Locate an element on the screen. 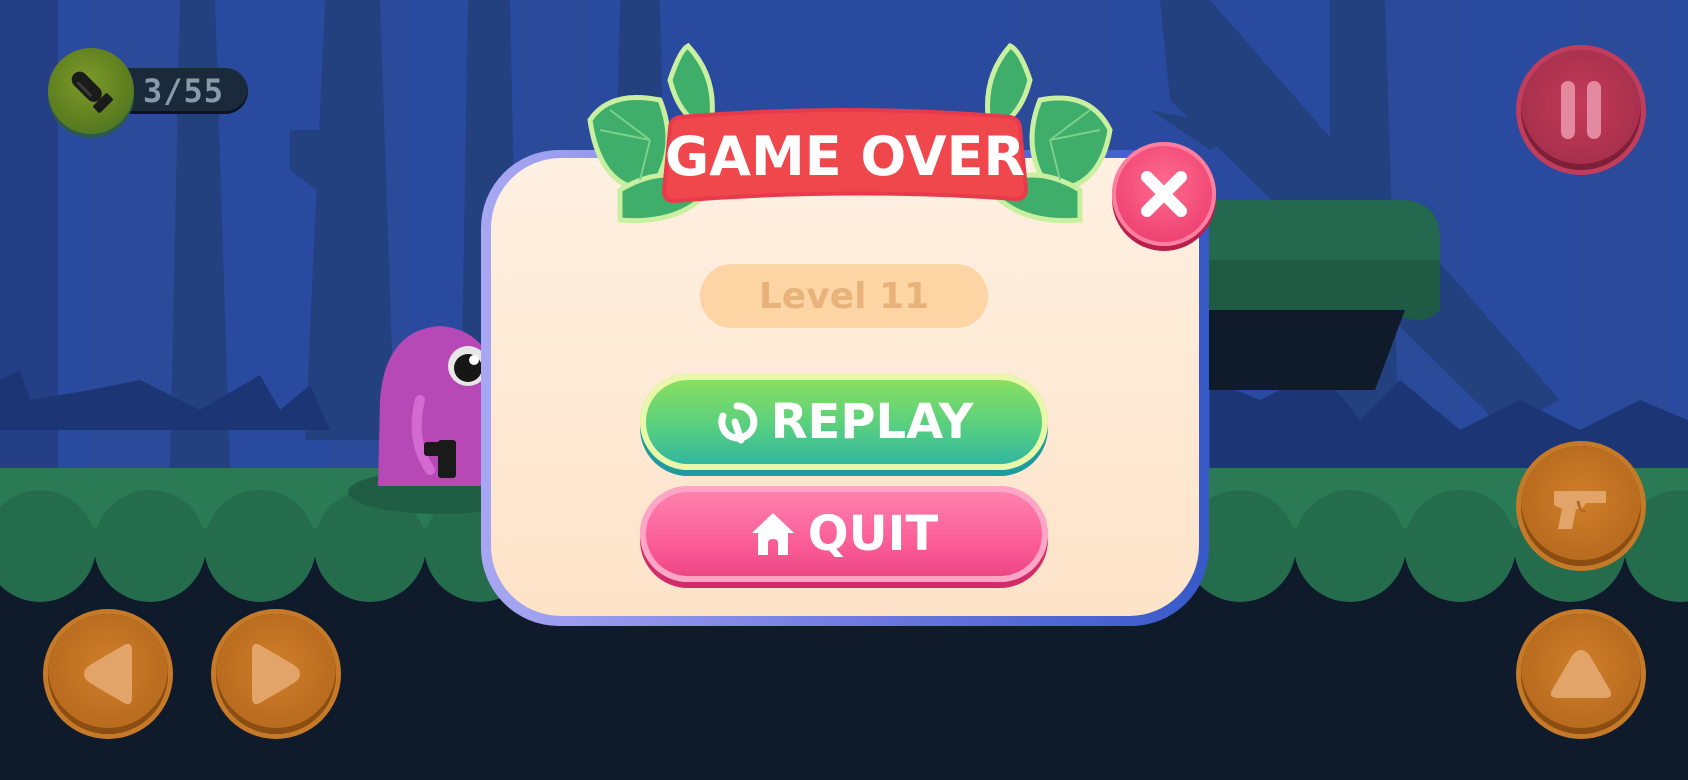  level-label: Level 11 is located at coordinates (844, 296).